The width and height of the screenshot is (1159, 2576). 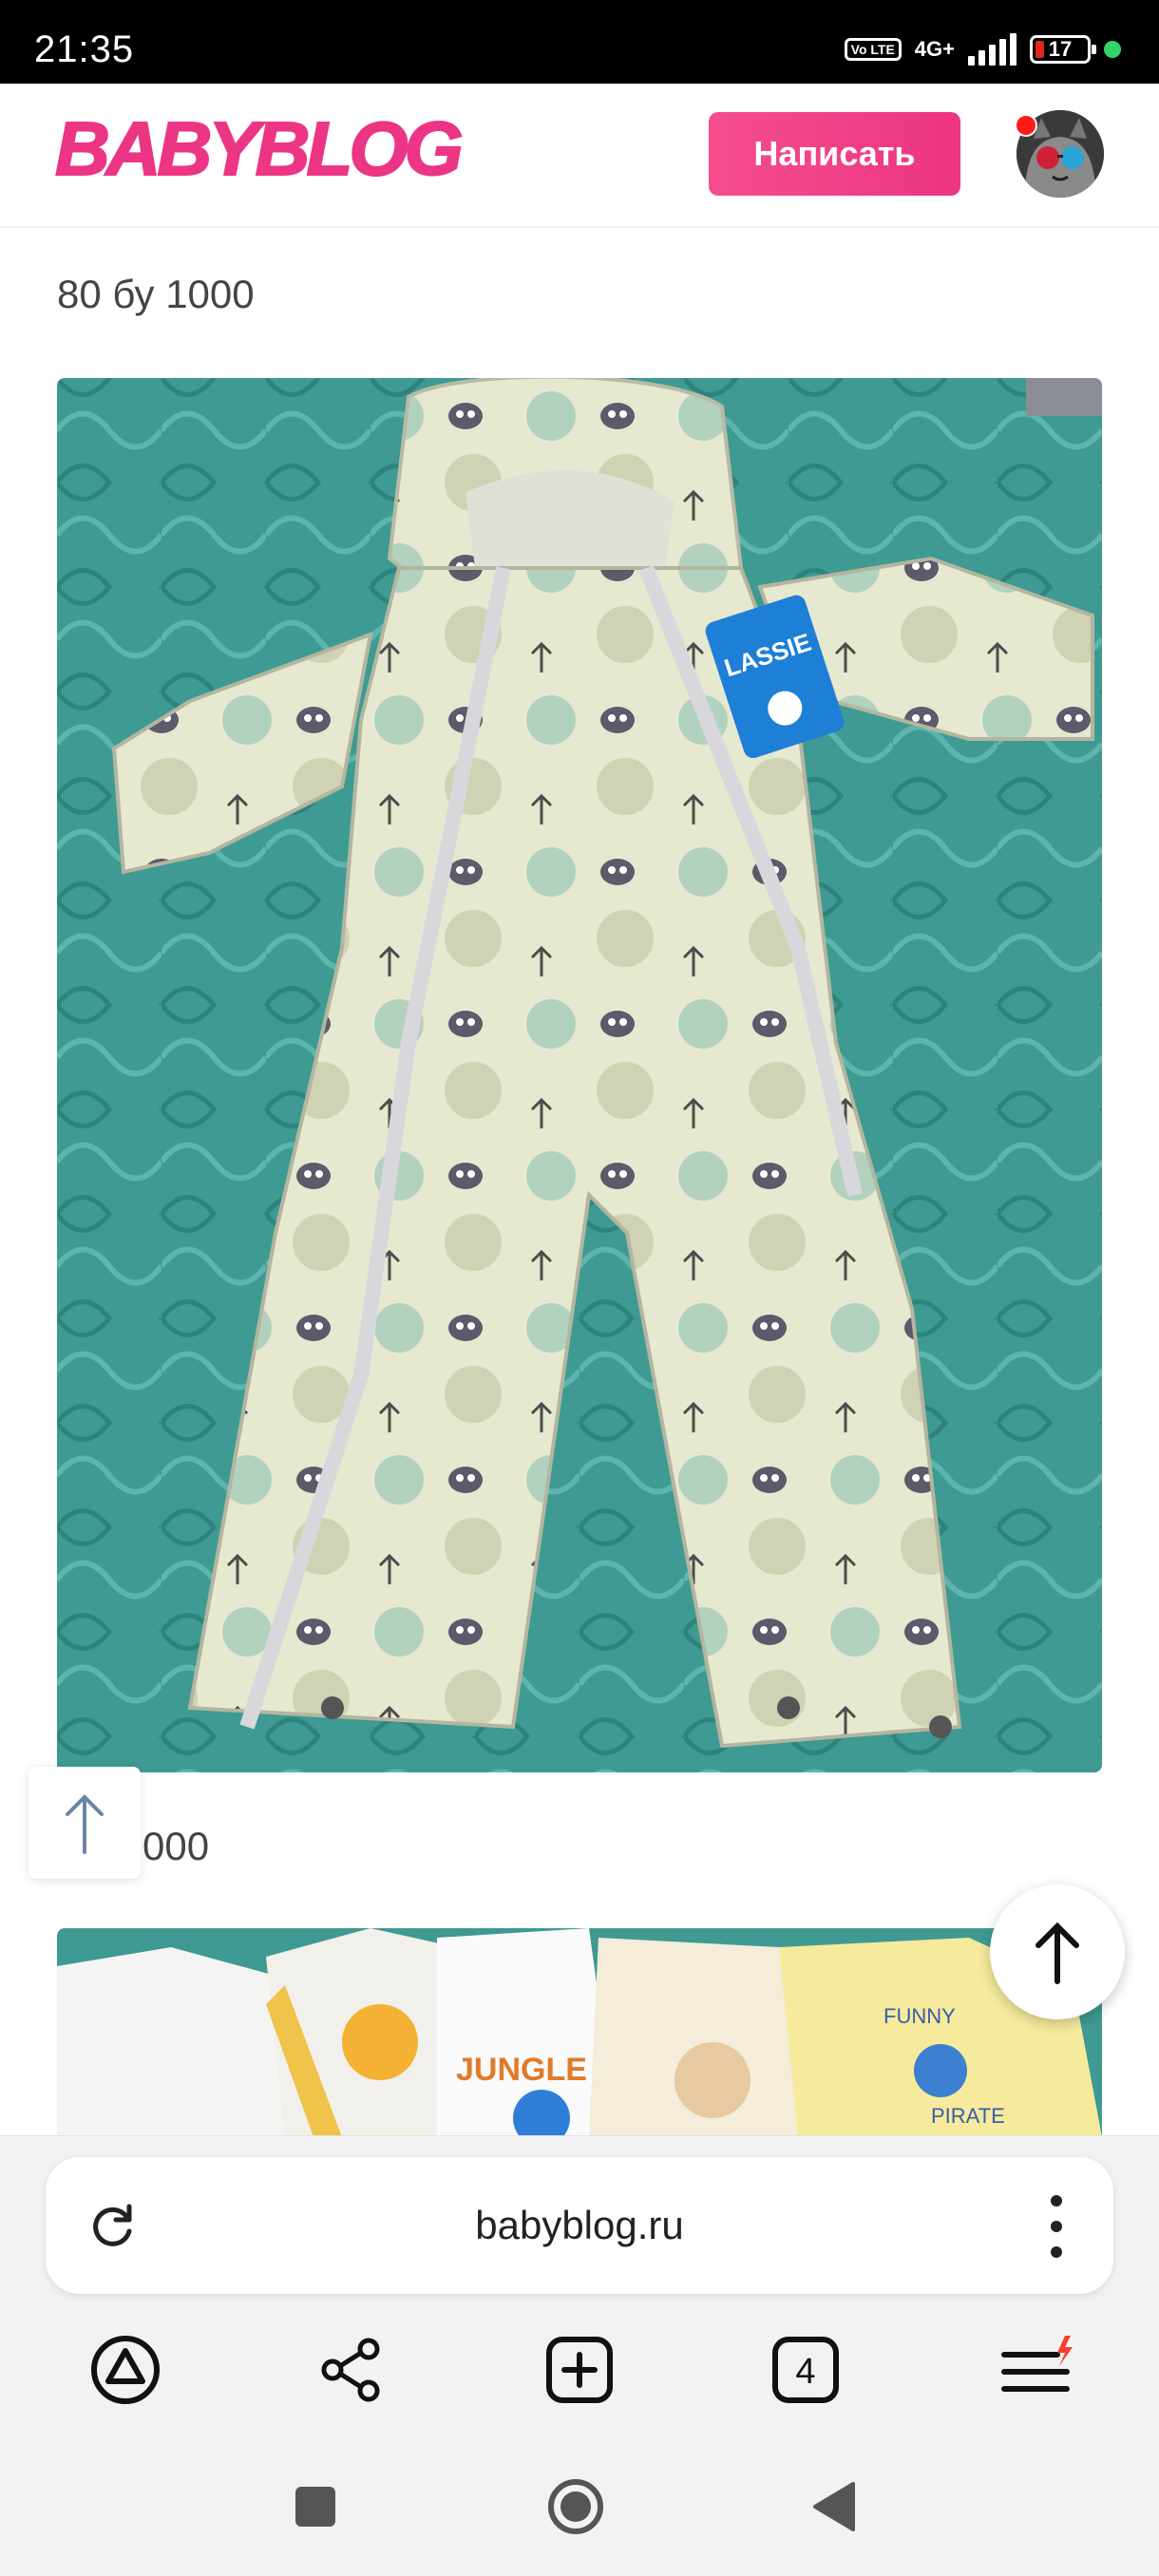 I want to click on recents-icon, so click(x=315, y=2507).